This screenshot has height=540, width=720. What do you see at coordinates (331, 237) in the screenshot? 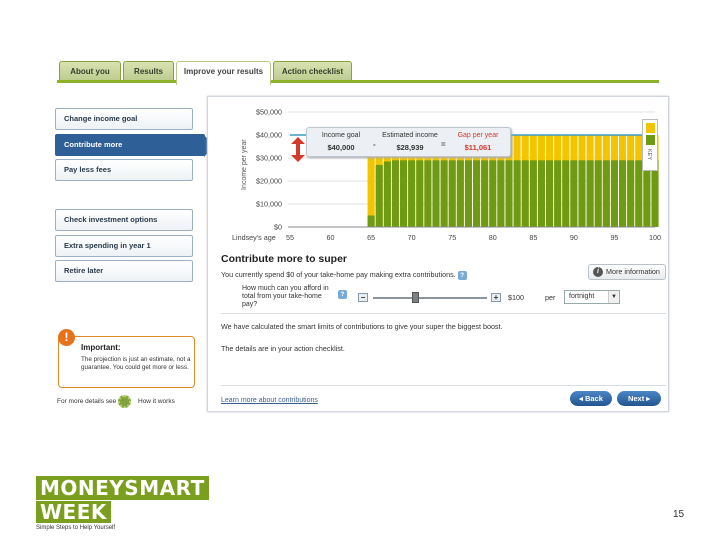
I see `x-tick-label: 60` at bounding box center [331, 237].